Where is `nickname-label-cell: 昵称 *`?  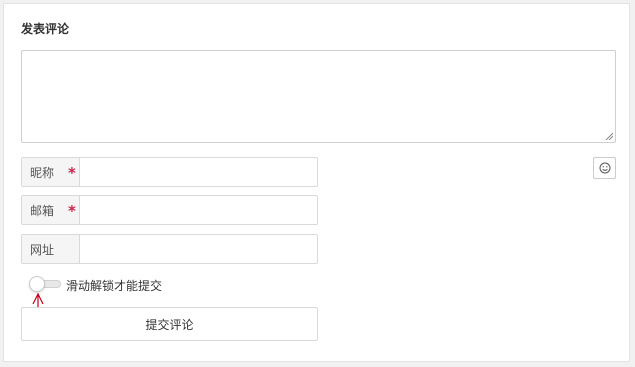
nickname-label-cell: 昵称 * is located at coordinates (51, 172).